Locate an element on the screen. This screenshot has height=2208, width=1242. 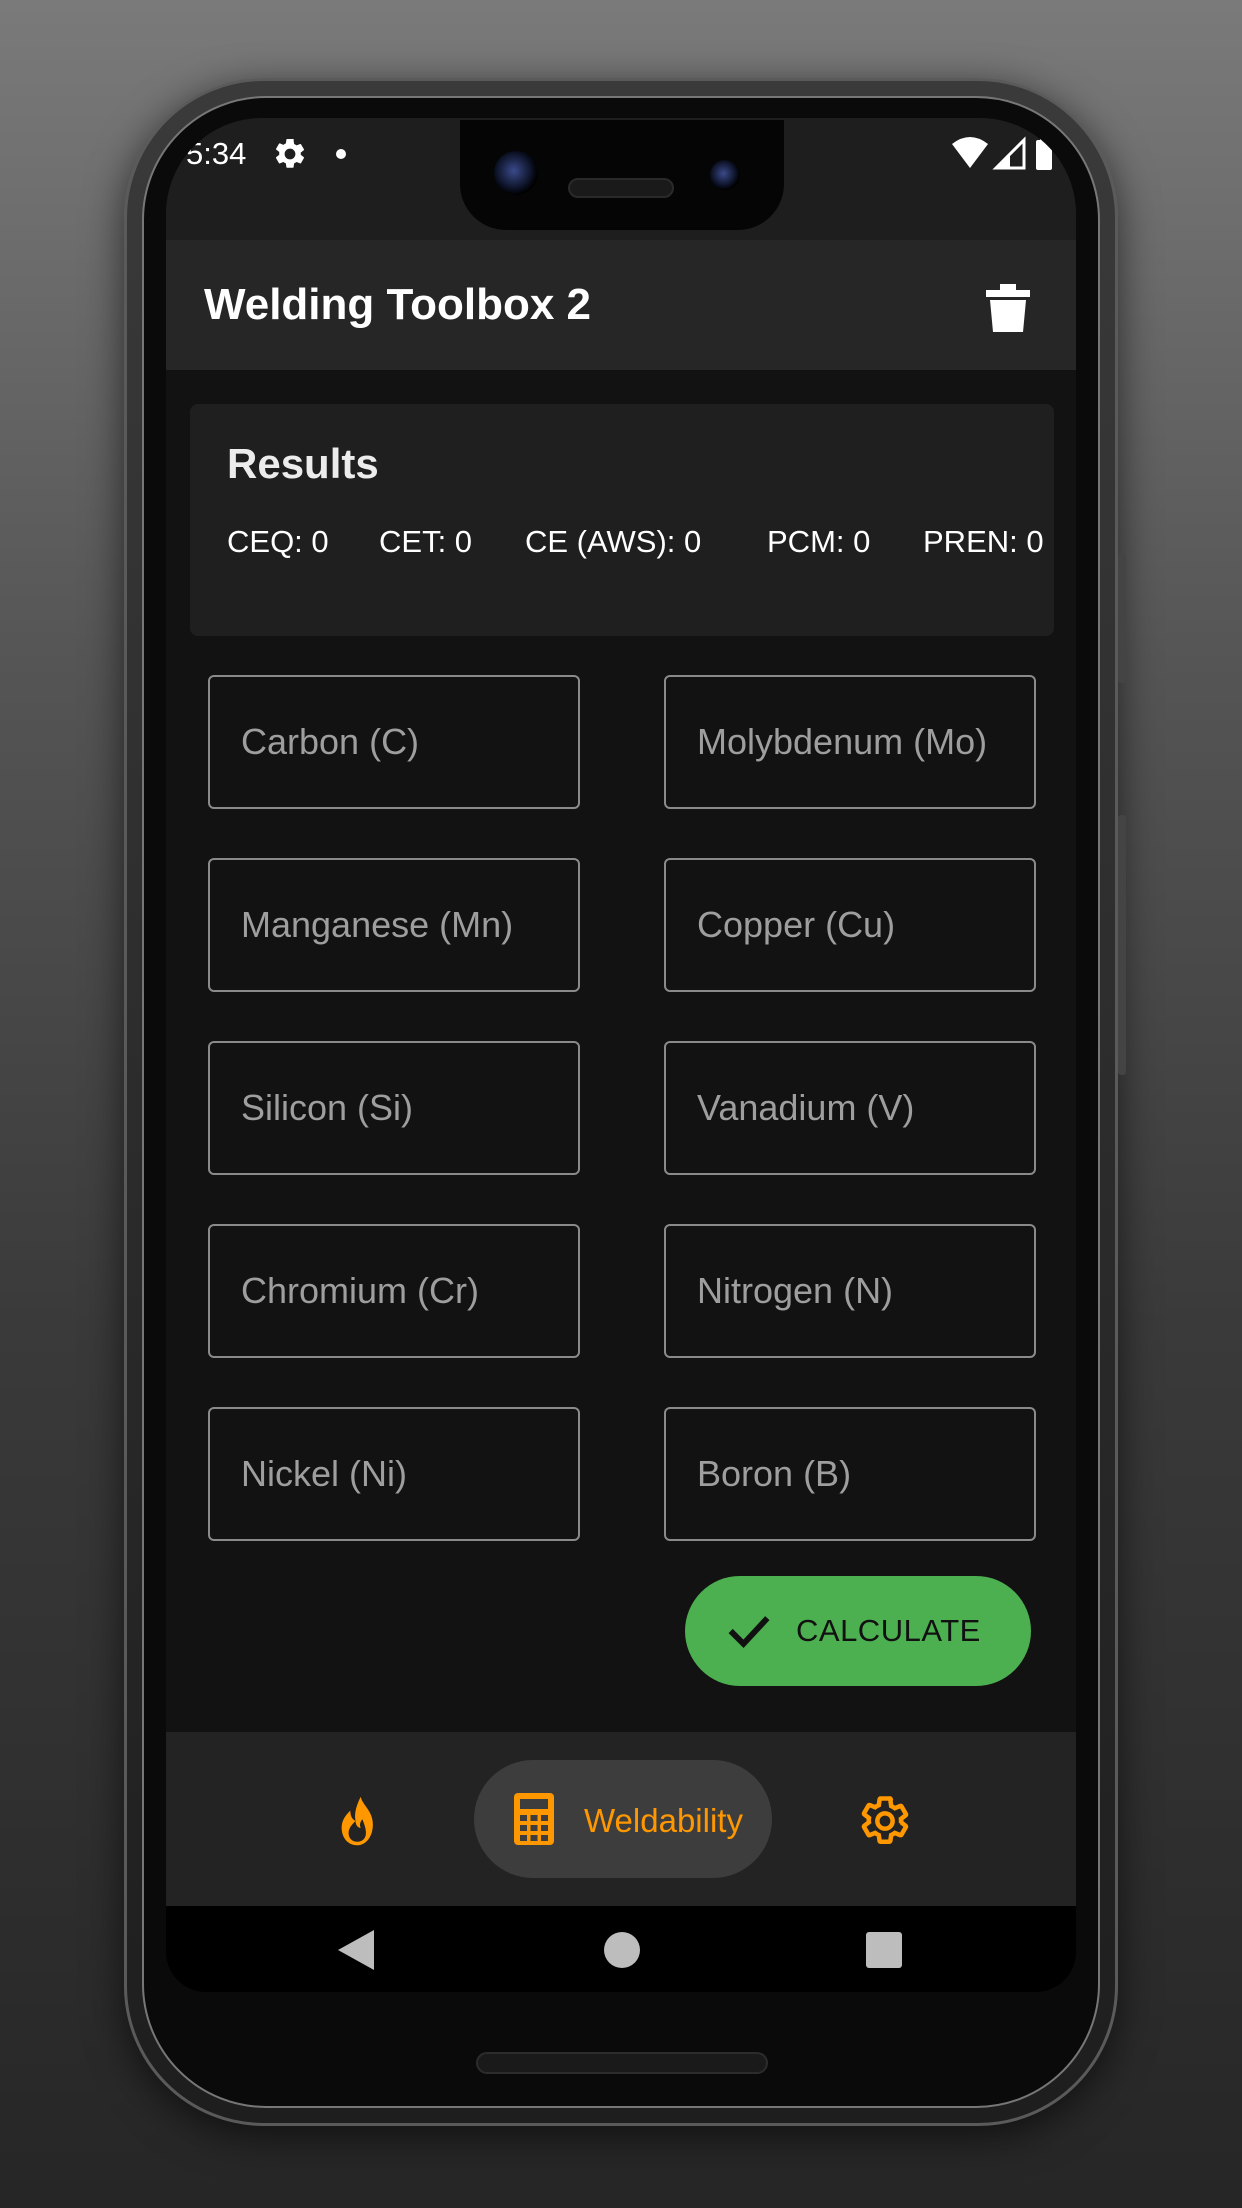
phone-power-button is located at coordinates (1122, 618).